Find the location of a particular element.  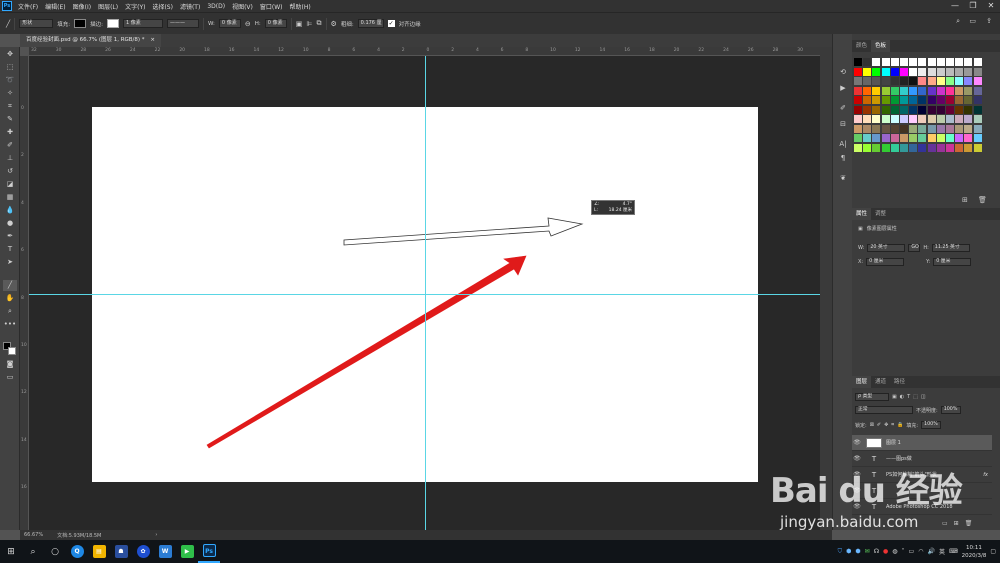

more-tools-icon: ••• is located at coordinates (10, 324).